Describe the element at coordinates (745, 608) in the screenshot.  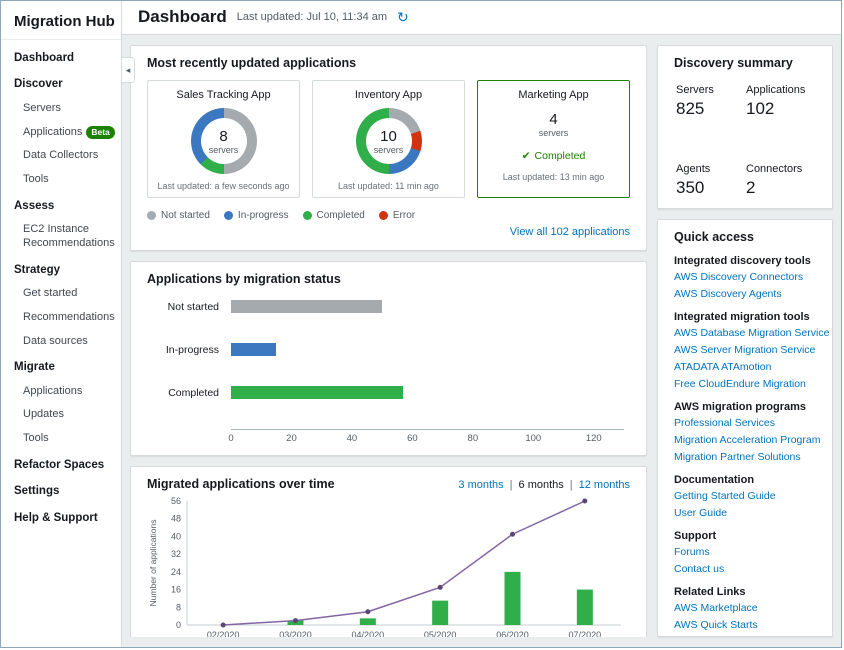
I see `qa-link-aws-marketplace: AWS Marketplace` at that location.